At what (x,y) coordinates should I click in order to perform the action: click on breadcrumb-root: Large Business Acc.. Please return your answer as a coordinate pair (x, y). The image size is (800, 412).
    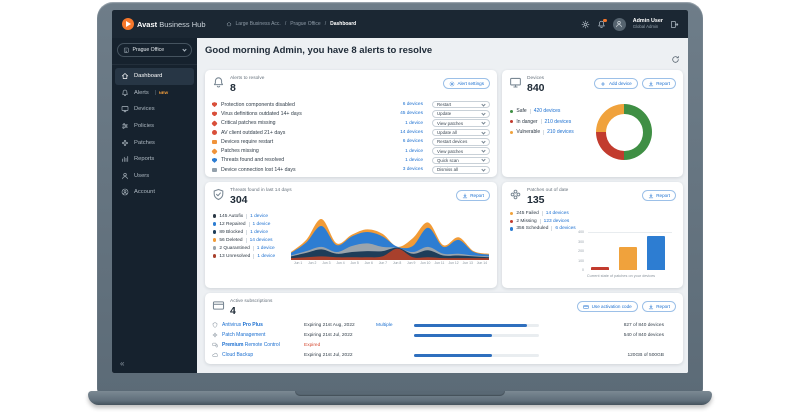
    Looking at the image, I should click on (258, 24).